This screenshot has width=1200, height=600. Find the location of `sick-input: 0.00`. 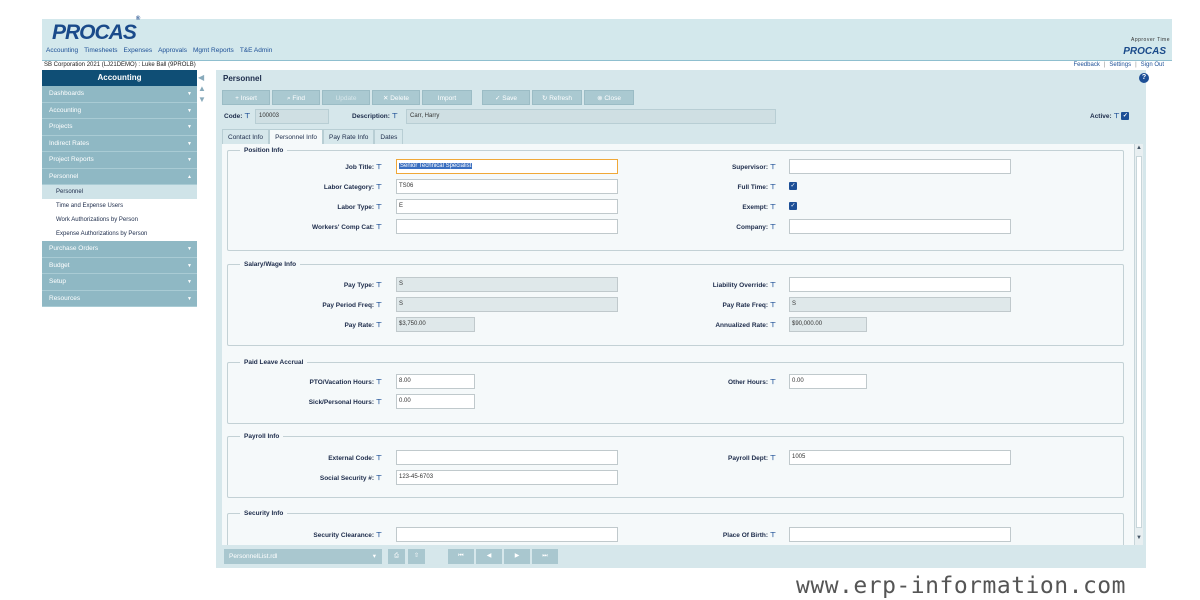

sick-input: 0.00 is located at coordinates (435, 401).